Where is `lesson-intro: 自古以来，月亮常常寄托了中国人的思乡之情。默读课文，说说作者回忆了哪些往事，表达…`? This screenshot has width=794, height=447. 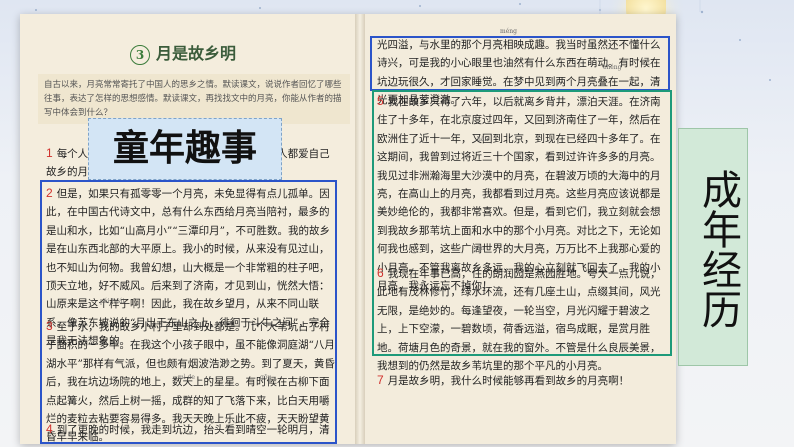 lesson-intro: 自古以来，月亮常常寄托了中国人的思乡之情。默读课文，说说作者回忆了哪些往事，表达… is located at coordinates (194, 99).